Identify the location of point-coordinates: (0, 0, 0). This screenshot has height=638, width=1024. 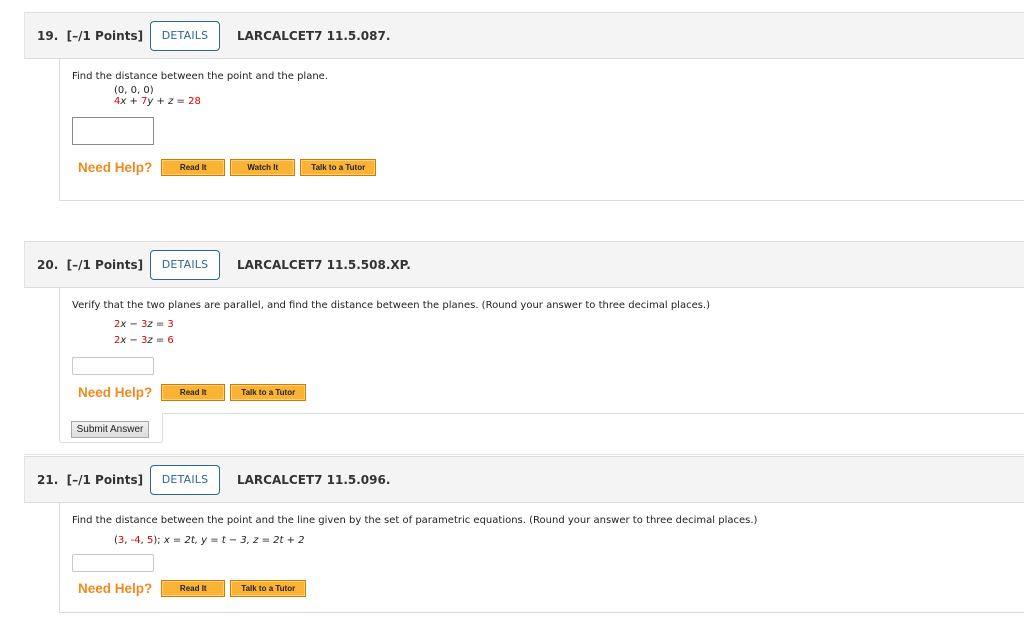
(134, 90).